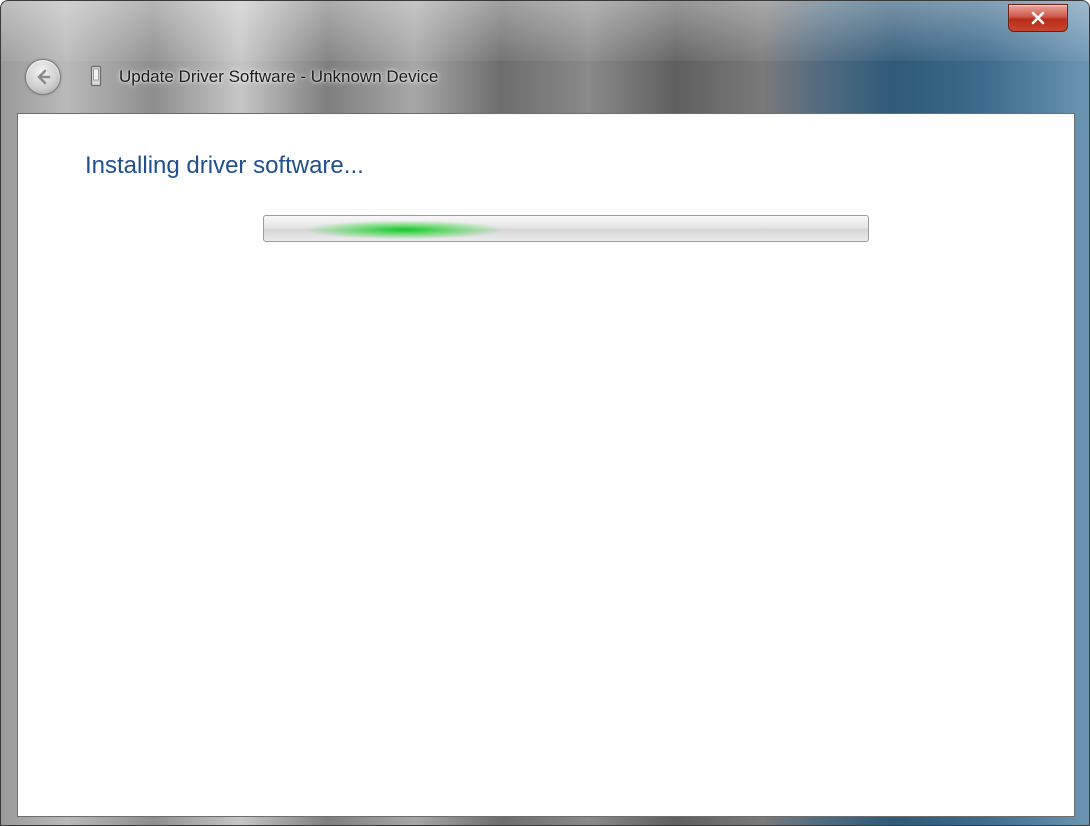 This screenshot has width=1090, height=826. What do you see at coordinates (96, 76) in the screenshot?
I see `device-icon` at bounding box center [96, 76].